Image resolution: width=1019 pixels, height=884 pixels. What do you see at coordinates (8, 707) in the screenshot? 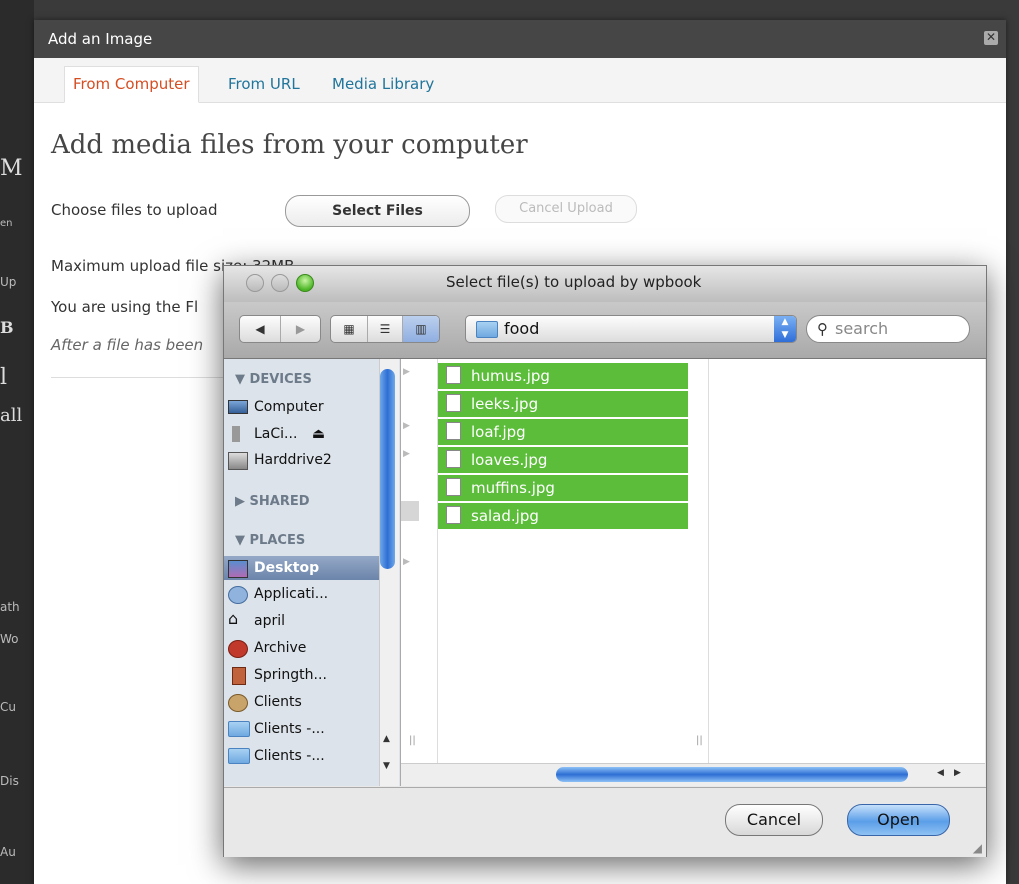
I see `bg-fragment: Cu` at bounding box center [8, 707].